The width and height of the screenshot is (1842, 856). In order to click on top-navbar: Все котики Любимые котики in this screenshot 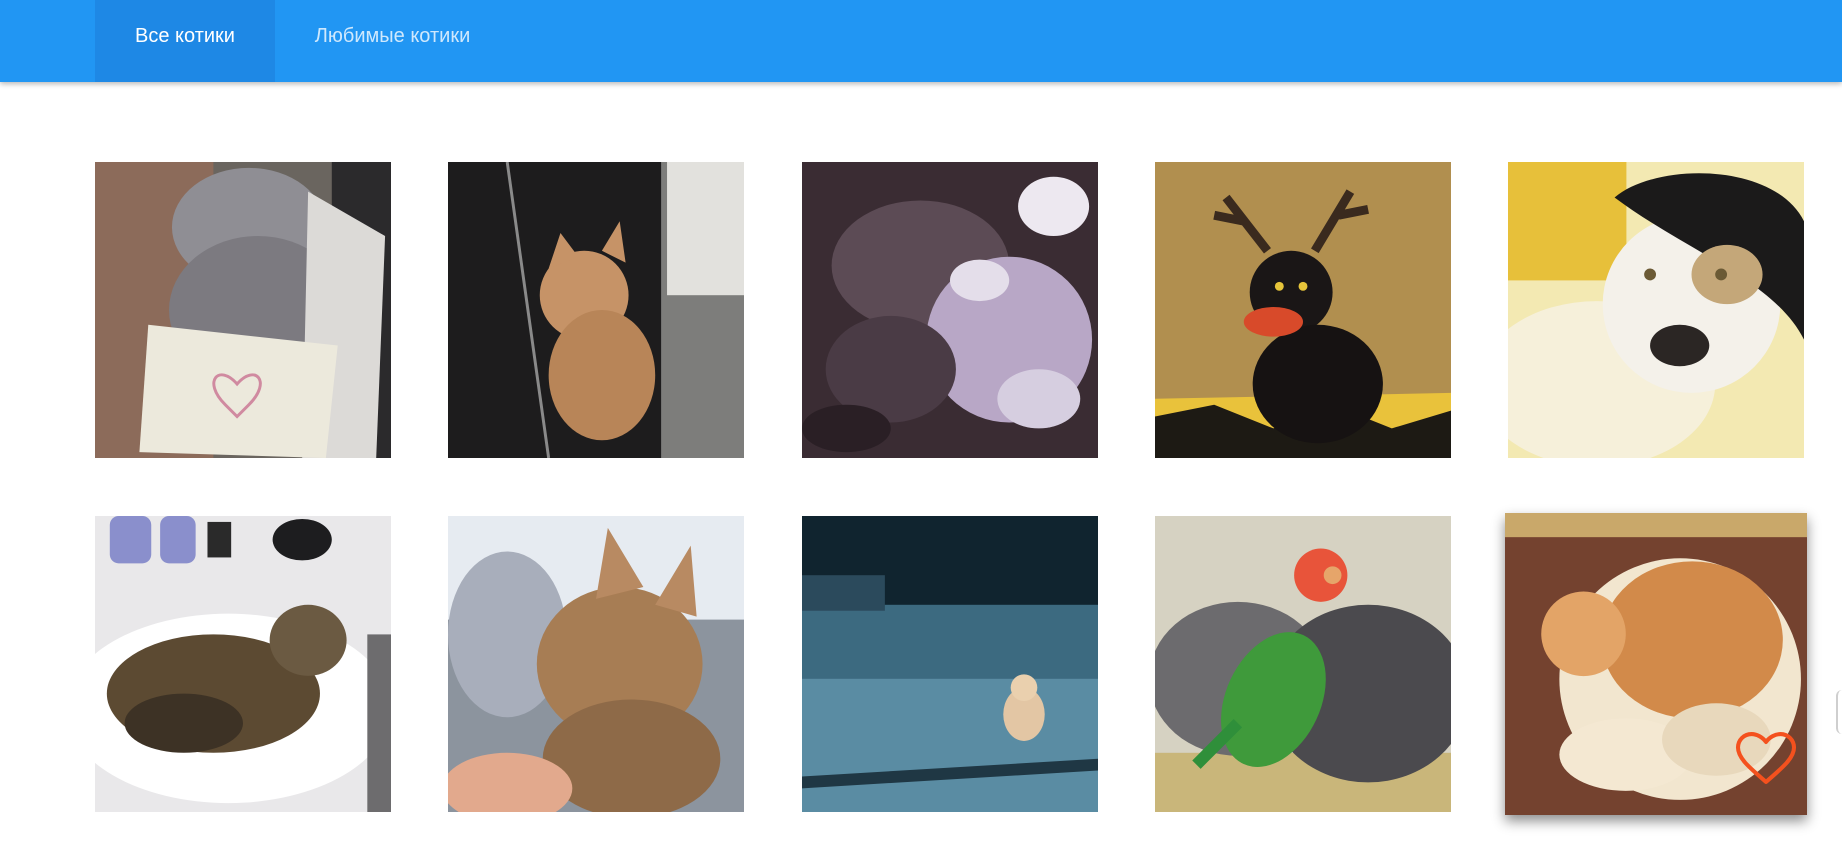, I will do `click(921, 41)`.